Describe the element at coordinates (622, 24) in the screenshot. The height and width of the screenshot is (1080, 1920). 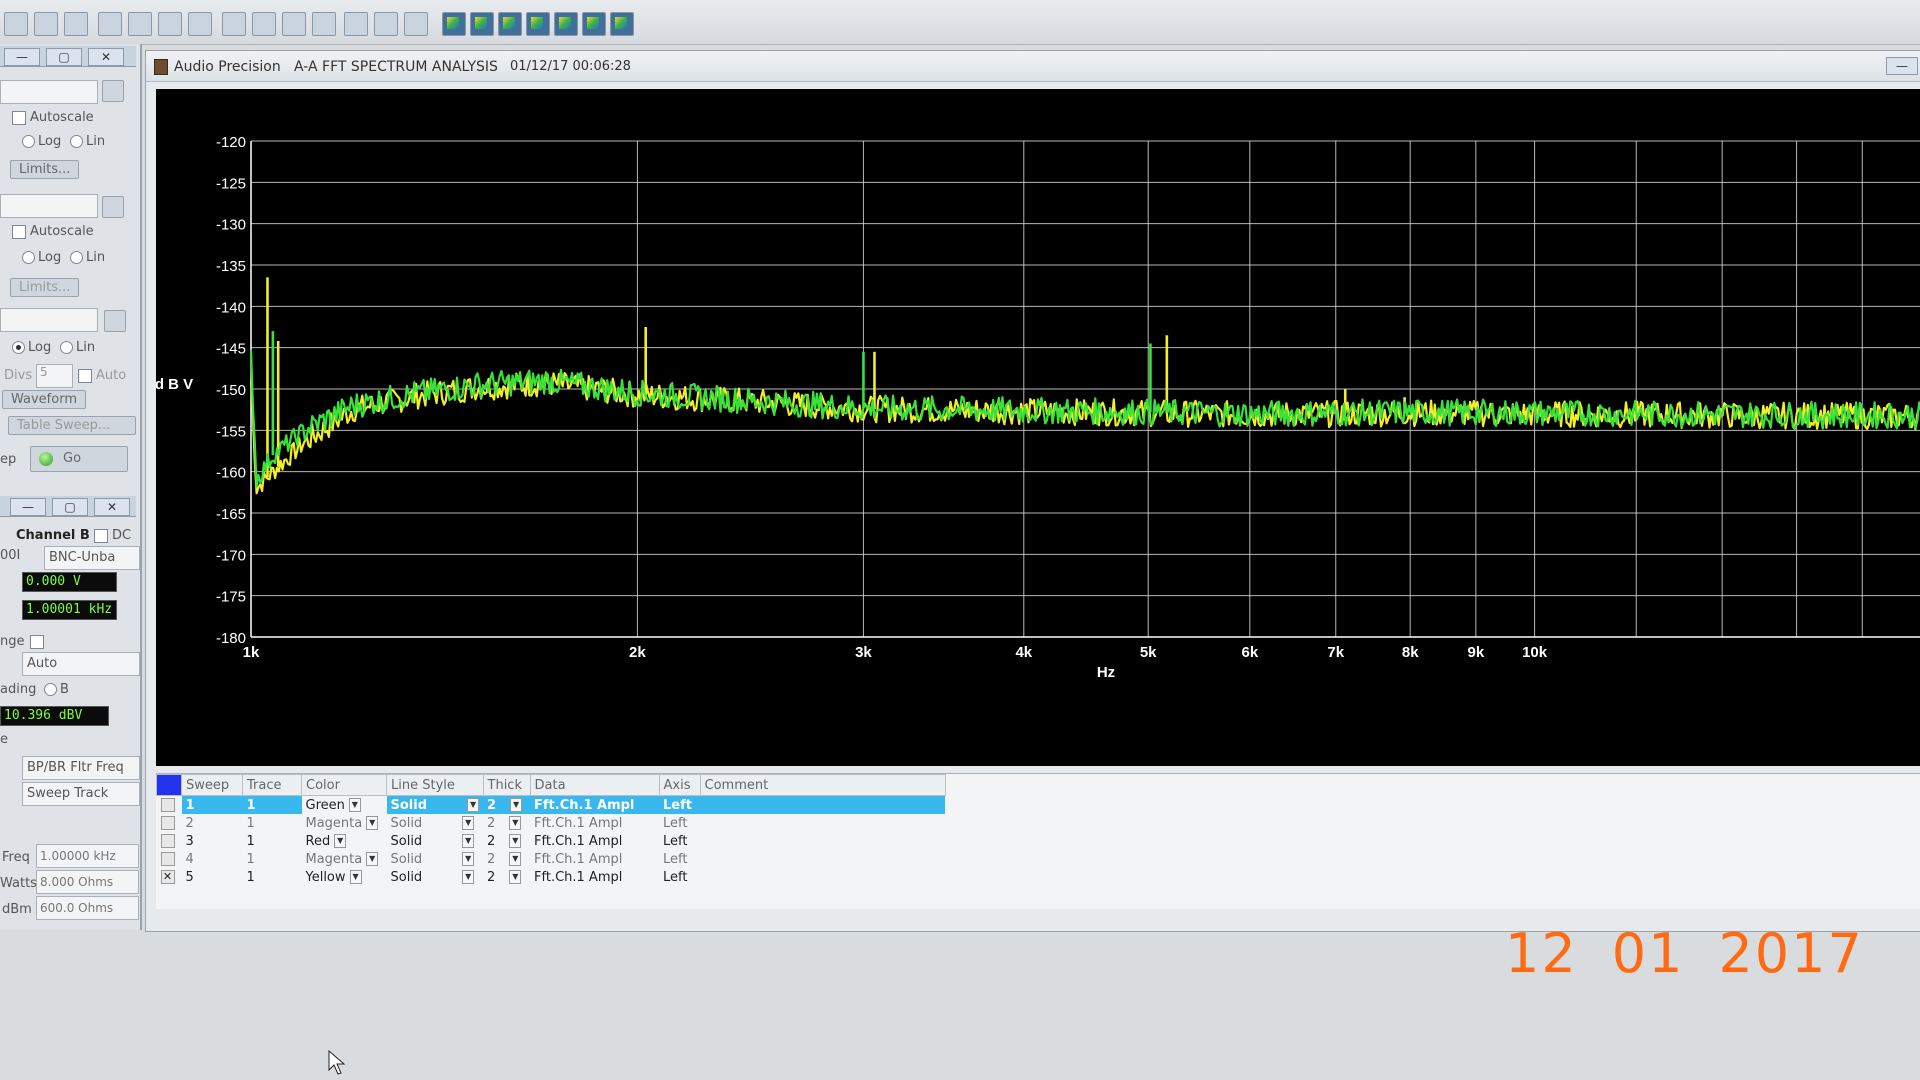
I see `report-icon` at that location.